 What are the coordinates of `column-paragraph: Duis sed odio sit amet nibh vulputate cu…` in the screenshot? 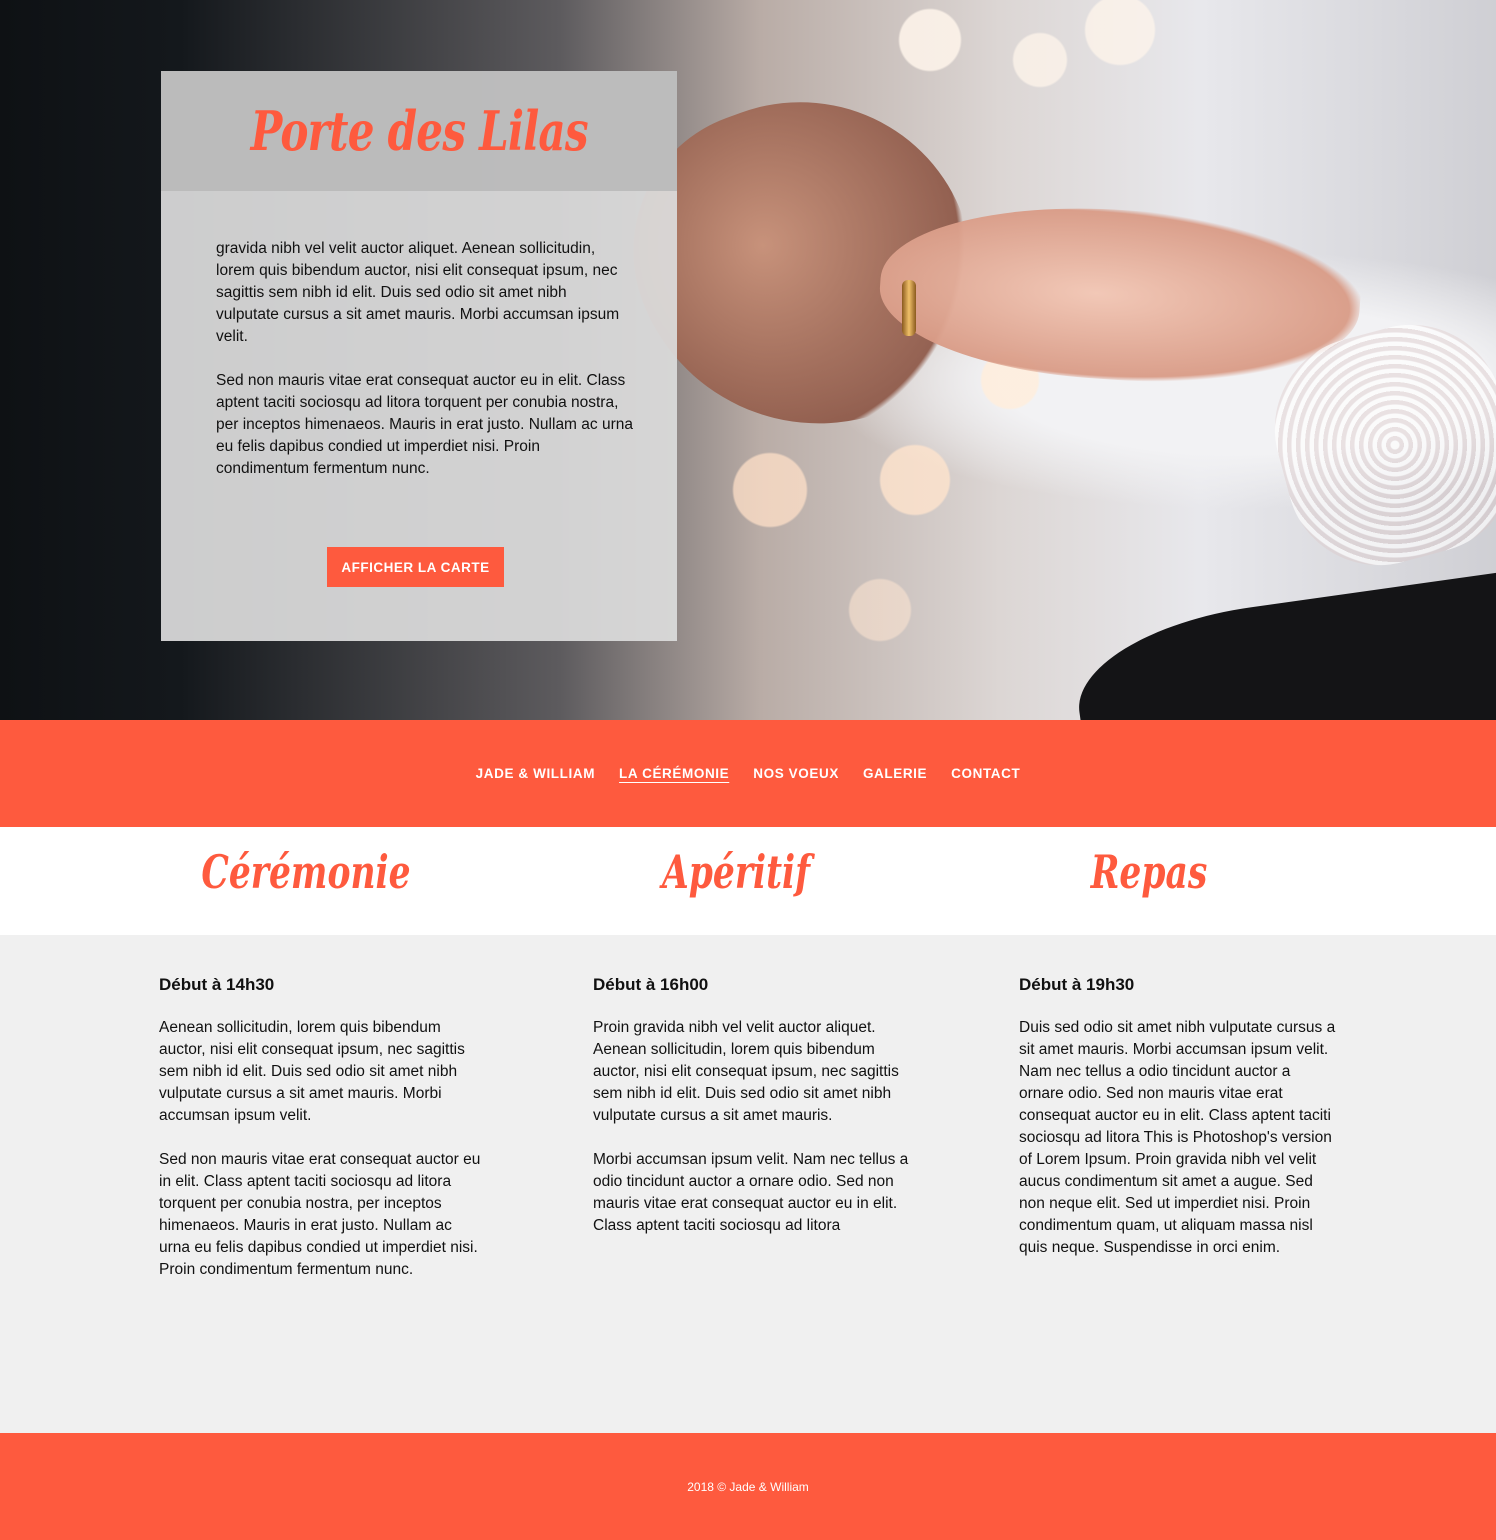 It's located at (1177, 1137).